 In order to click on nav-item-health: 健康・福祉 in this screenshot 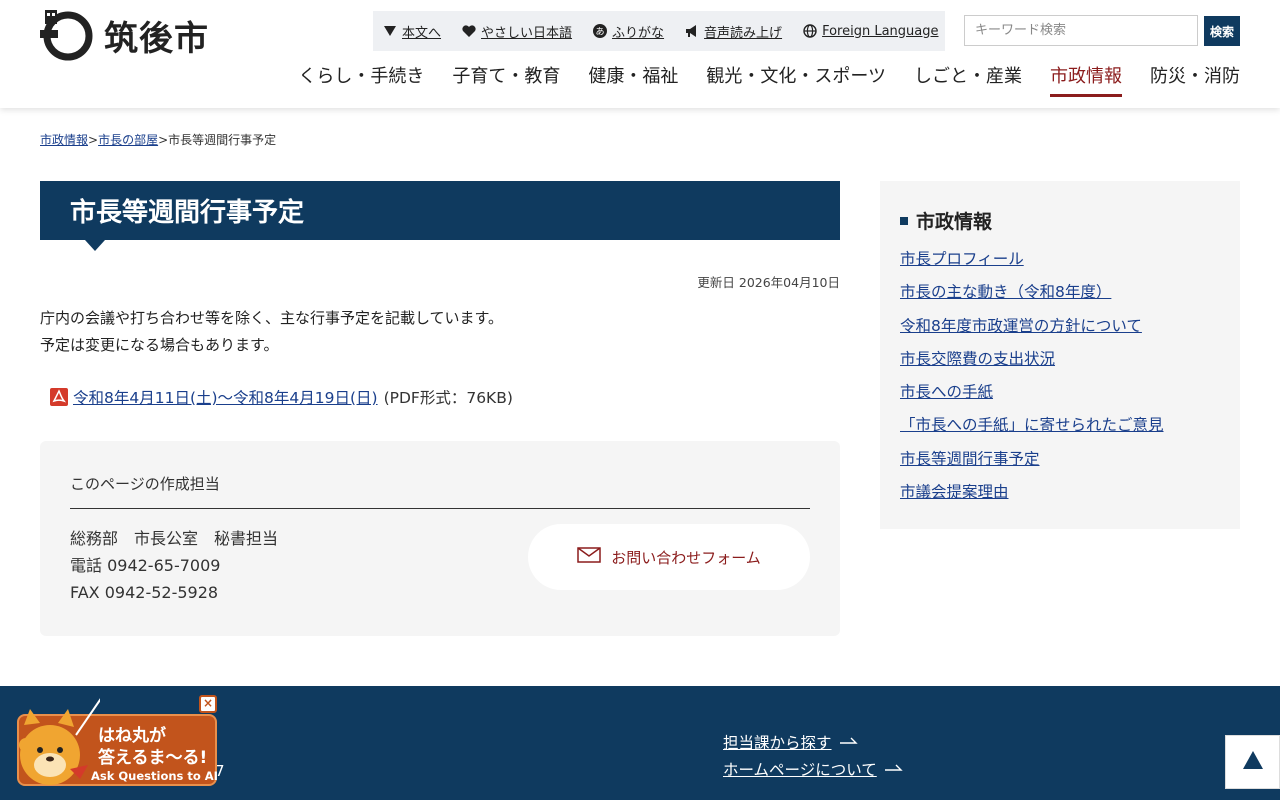, I will do `click(633, 79)`.